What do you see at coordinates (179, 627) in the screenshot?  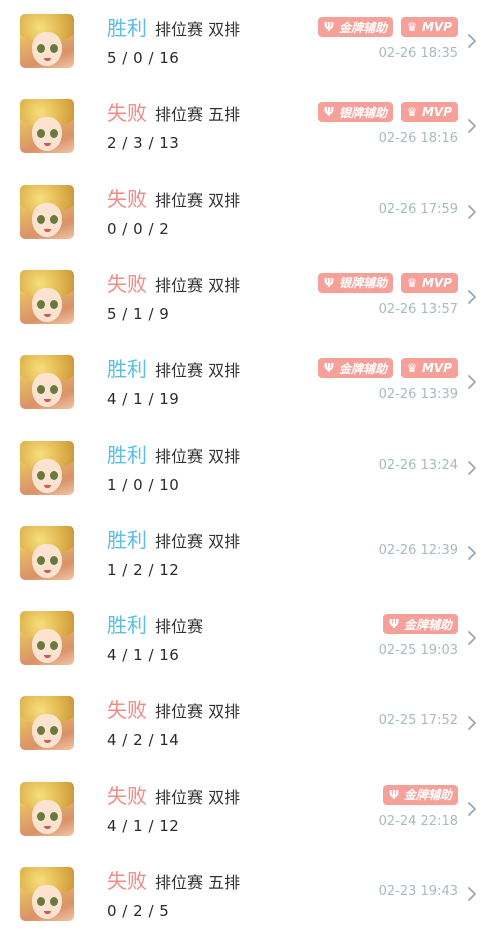 I see `match-mode: 排位赛` at bounding box center [179, 627].